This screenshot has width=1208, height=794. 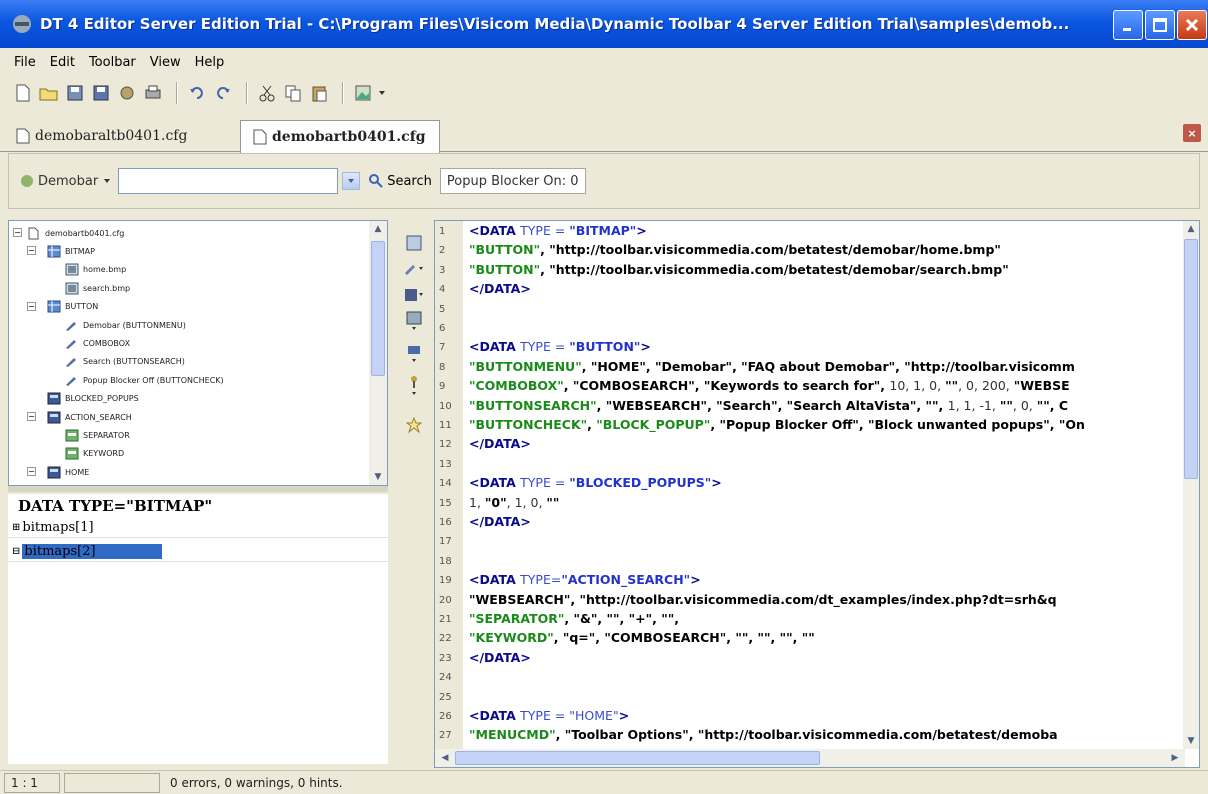 I want to click on tree-item: Popup Blocker Off (BUTTONCHECK), so click(x=144, y=380).